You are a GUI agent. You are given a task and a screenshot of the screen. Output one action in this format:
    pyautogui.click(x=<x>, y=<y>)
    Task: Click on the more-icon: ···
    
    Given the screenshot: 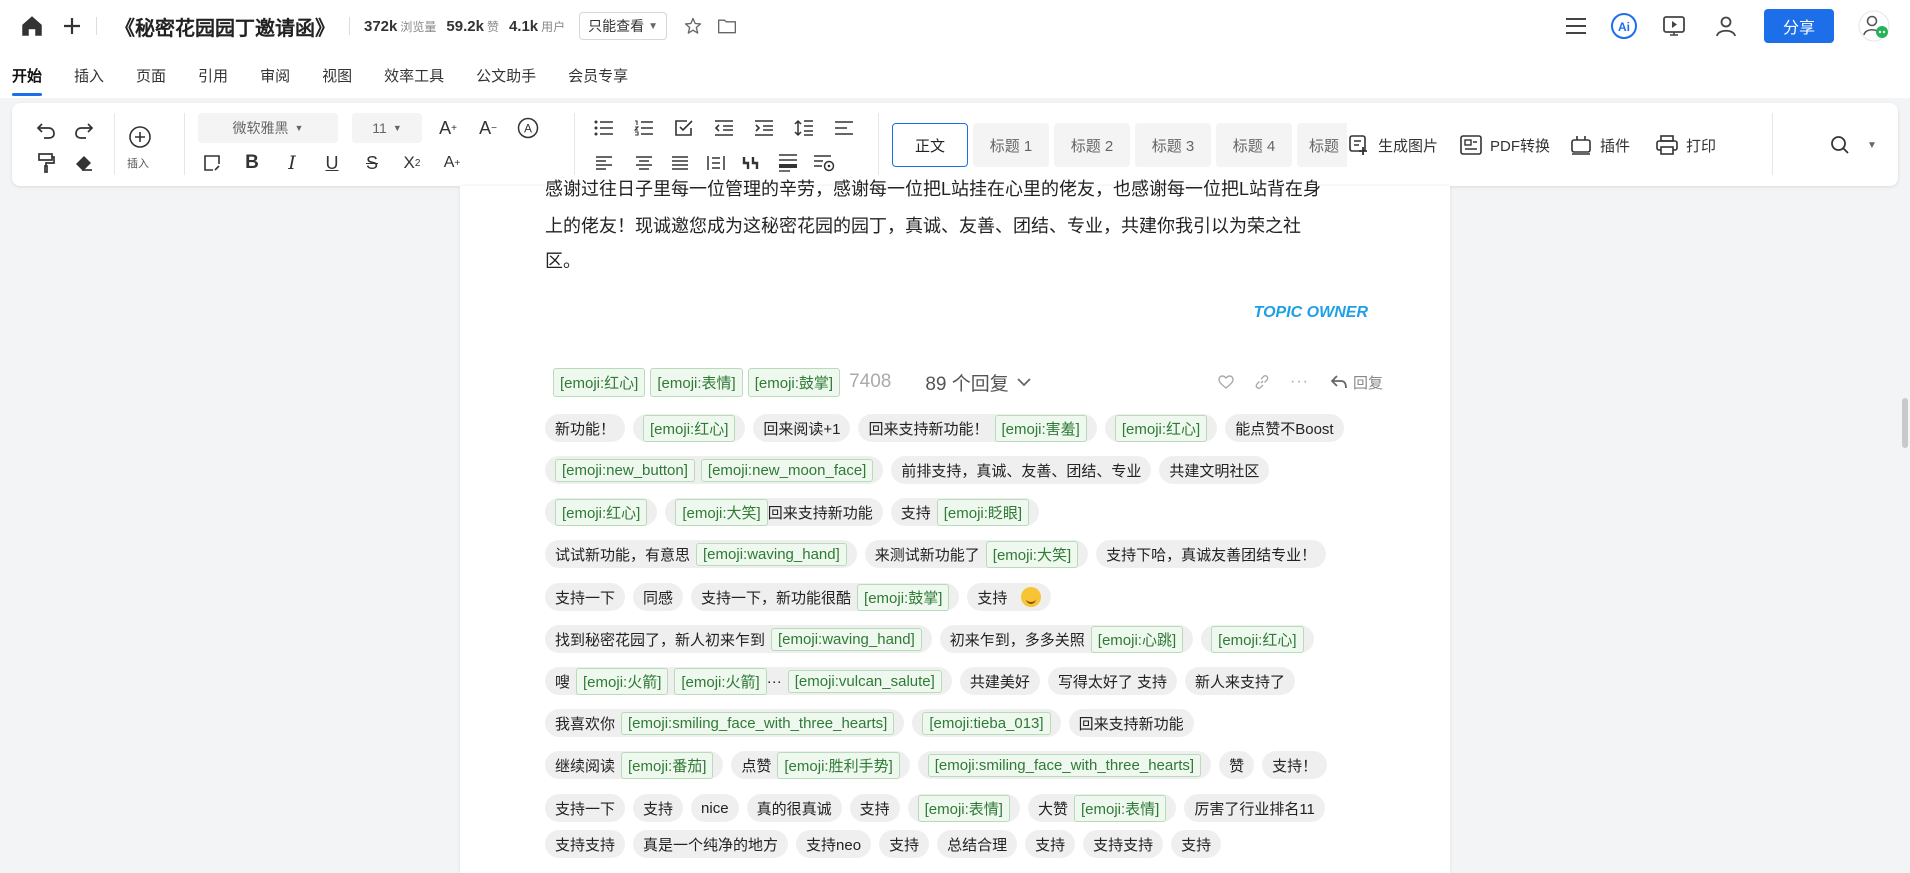 What is the action you would take?
    pyautogui.click(x=1299, y=382)
    